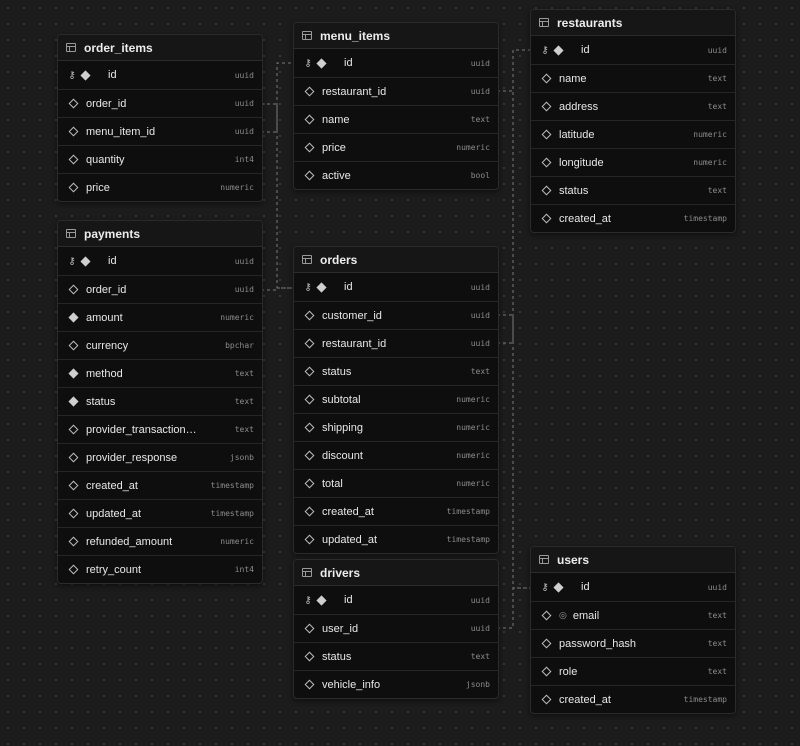 Image resolution: width=800 pixels, height=746 pixels. I want to click on table-name: menu_items, so click(355, 35).